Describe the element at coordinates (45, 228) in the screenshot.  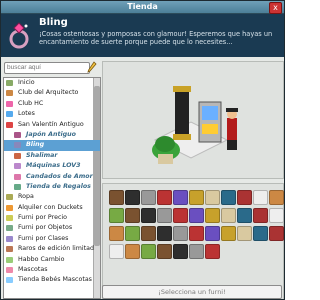
I see `category-label: Furni por Objetos` at that location.